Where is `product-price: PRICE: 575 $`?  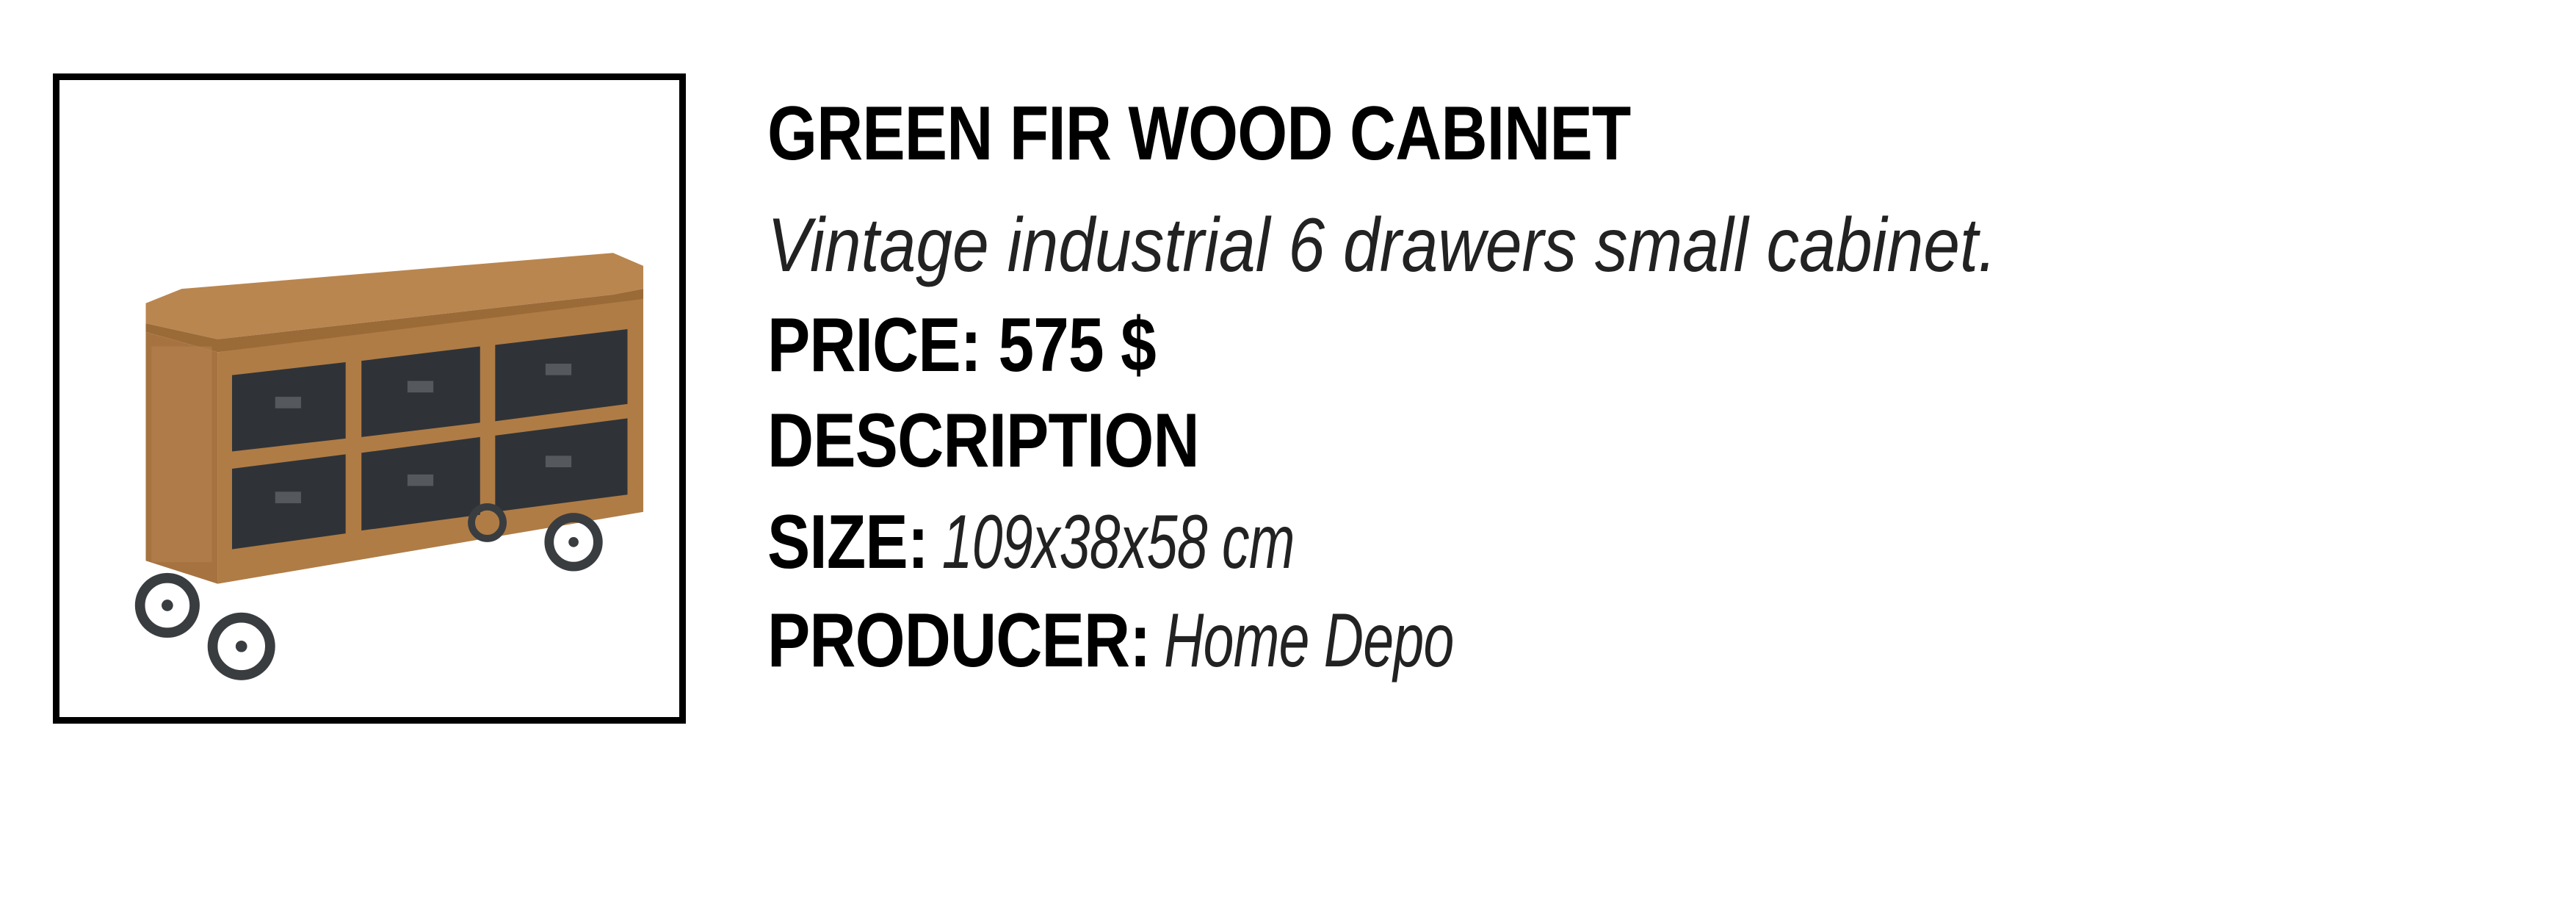 product-price: PRICE: 575 $ is located at coordinates (962, 345).